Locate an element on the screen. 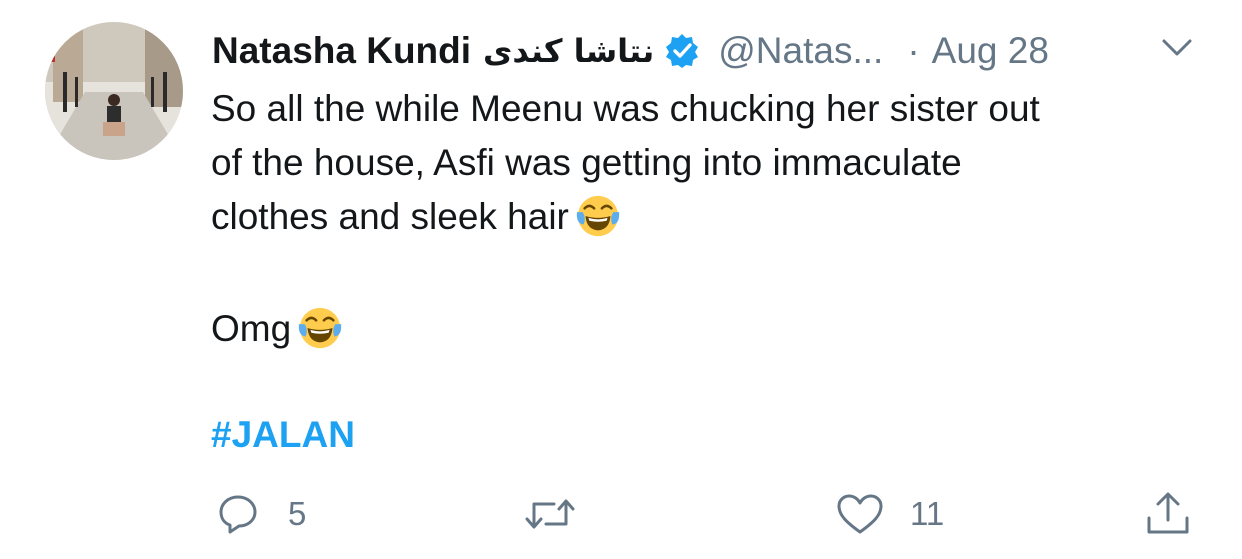  reply-button: 5 is located at coordinates (261, 514).